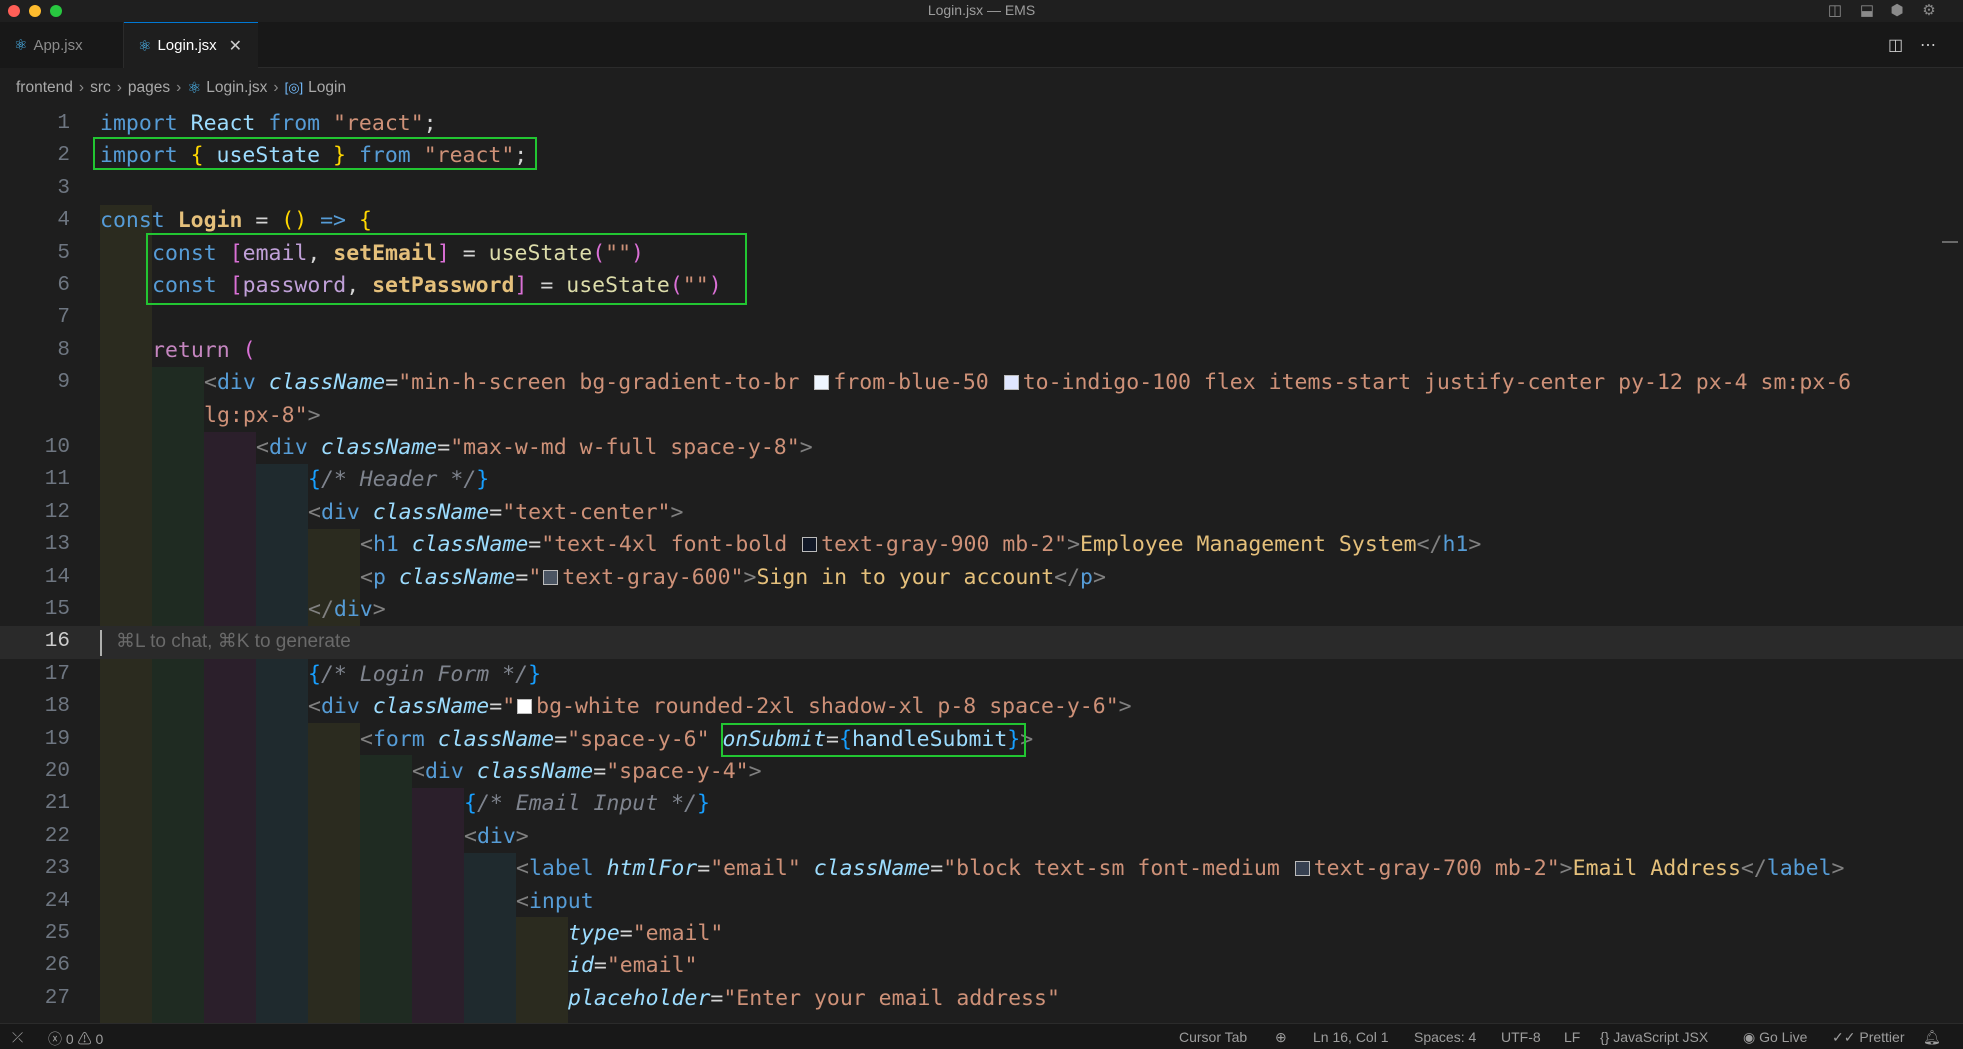  Describe the element at coordinates (57, 804) in the screenshot. I see `line-number: 21` at that location.